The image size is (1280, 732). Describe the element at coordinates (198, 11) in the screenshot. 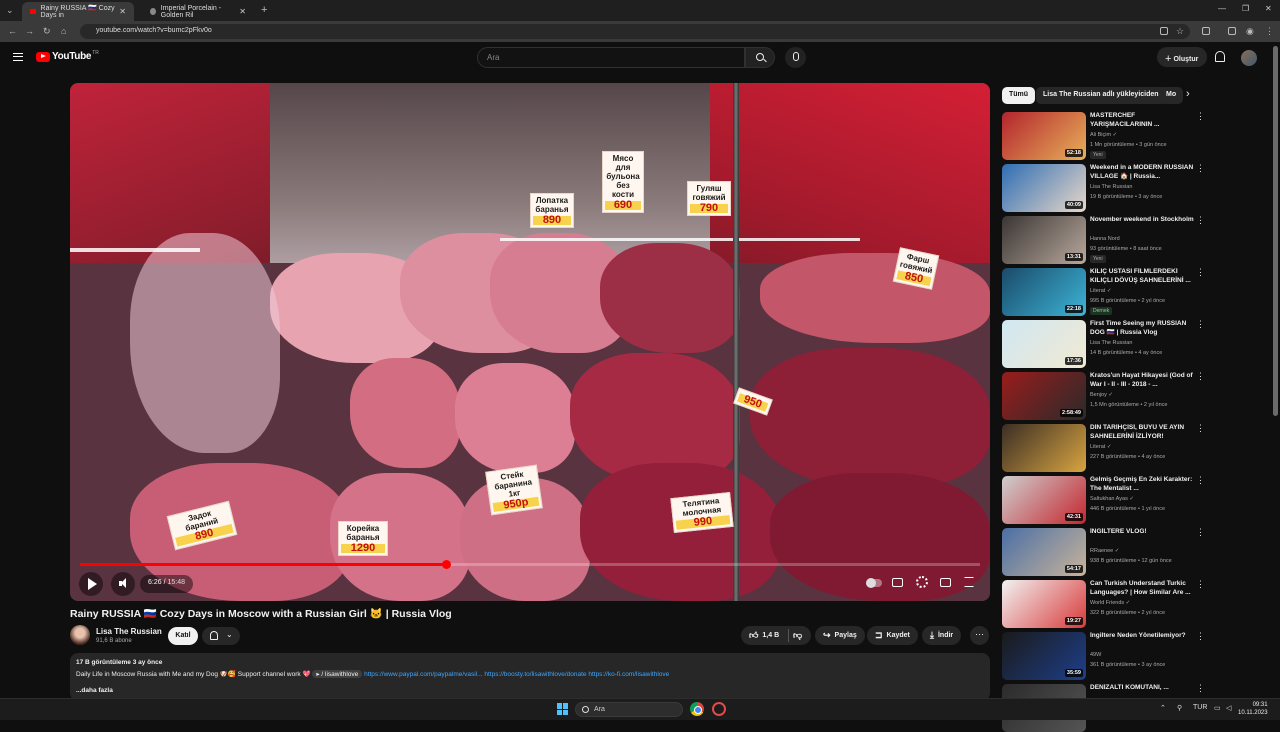

I see `tab-porcelain: Imperial Porcelain - Golden Ril ✕` at that location.